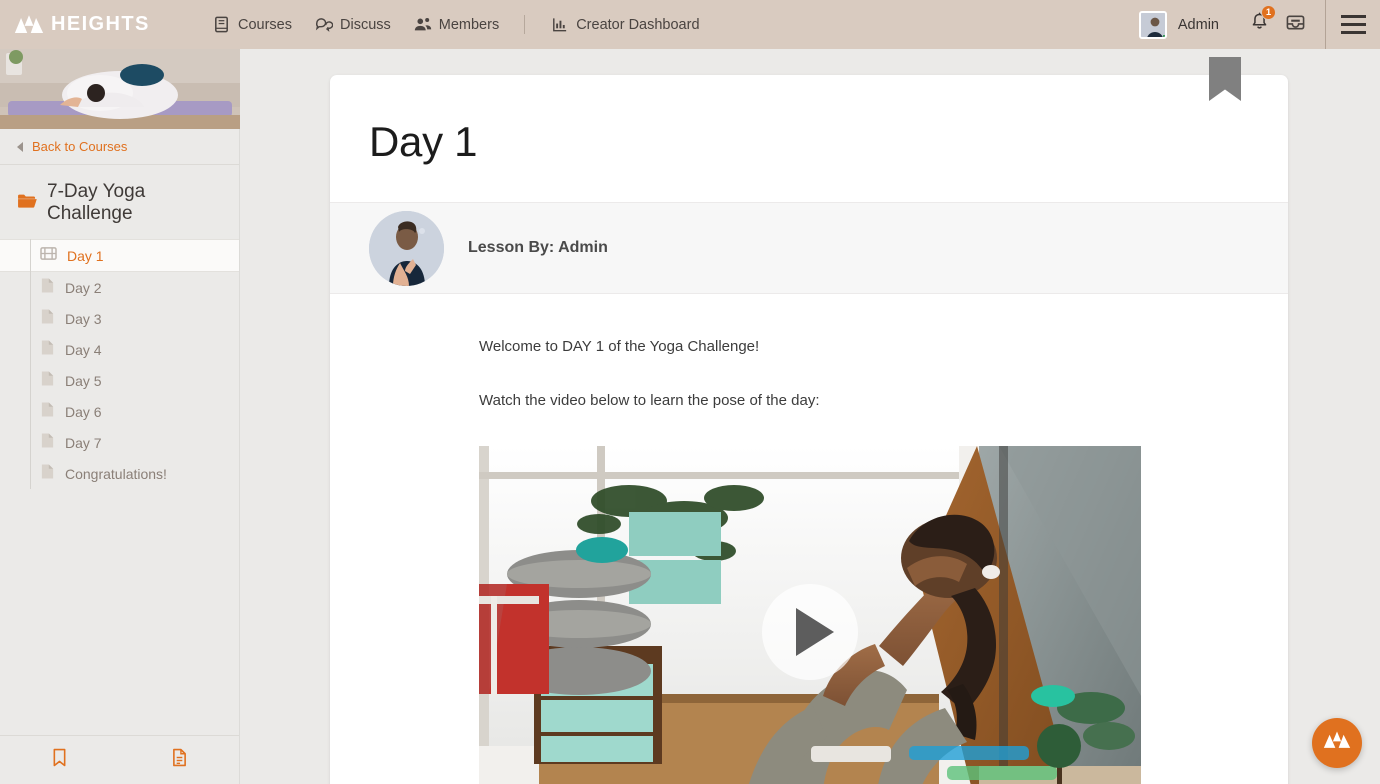 This screenshot has height=784, width=1380. Describe the element at coordinates (120, 89) in the screenshot. I see `course-hero-image` at that location.